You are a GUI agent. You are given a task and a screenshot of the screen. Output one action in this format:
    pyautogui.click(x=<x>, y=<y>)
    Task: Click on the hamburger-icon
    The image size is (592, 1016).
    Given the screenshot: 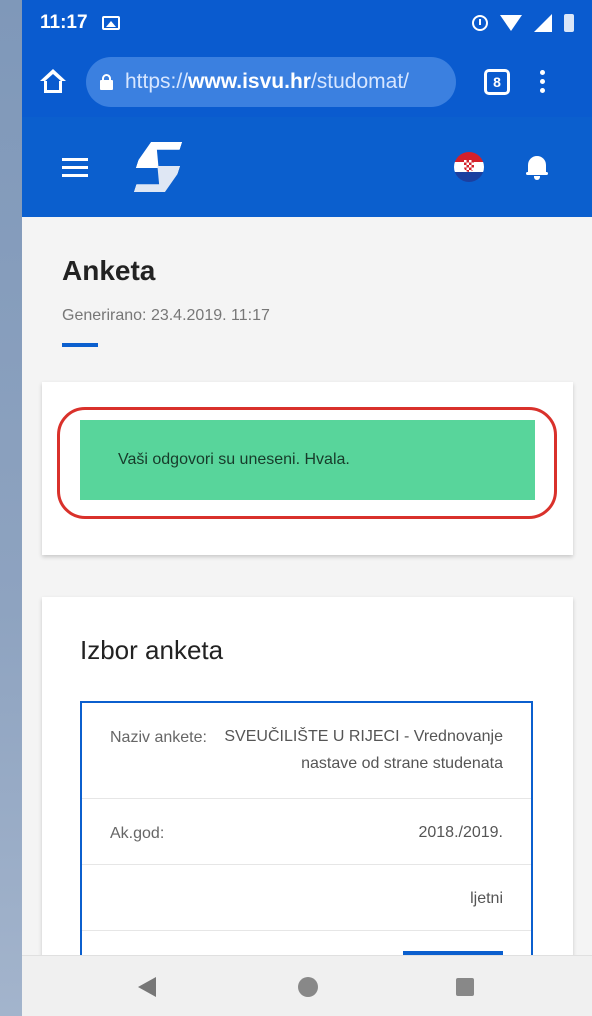 What is the action you would take?
    pyautogui.click(x=75, y=167)
    